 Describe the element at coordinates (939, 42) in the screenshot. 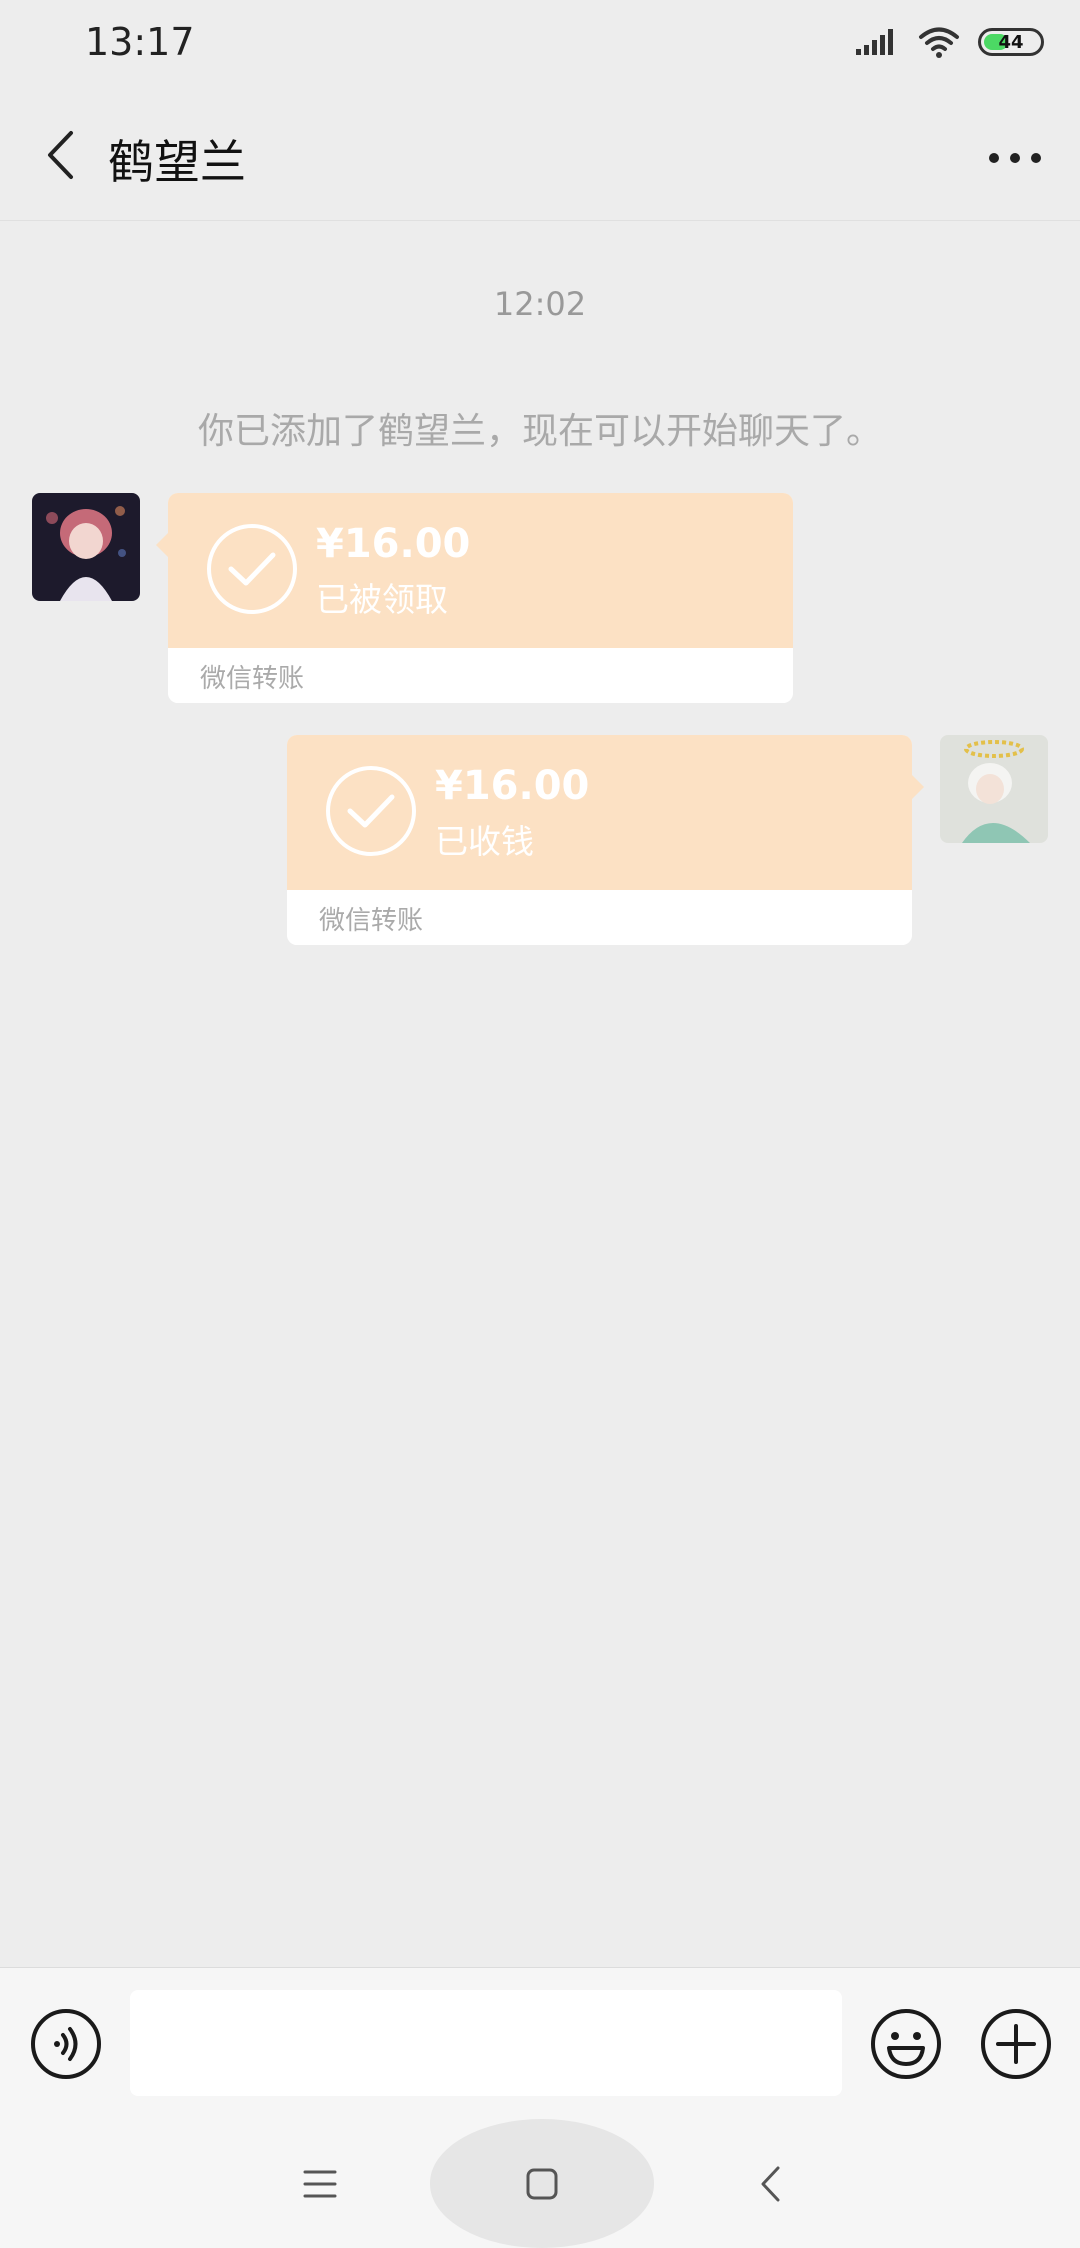

I see `wifi-icon` at that location.